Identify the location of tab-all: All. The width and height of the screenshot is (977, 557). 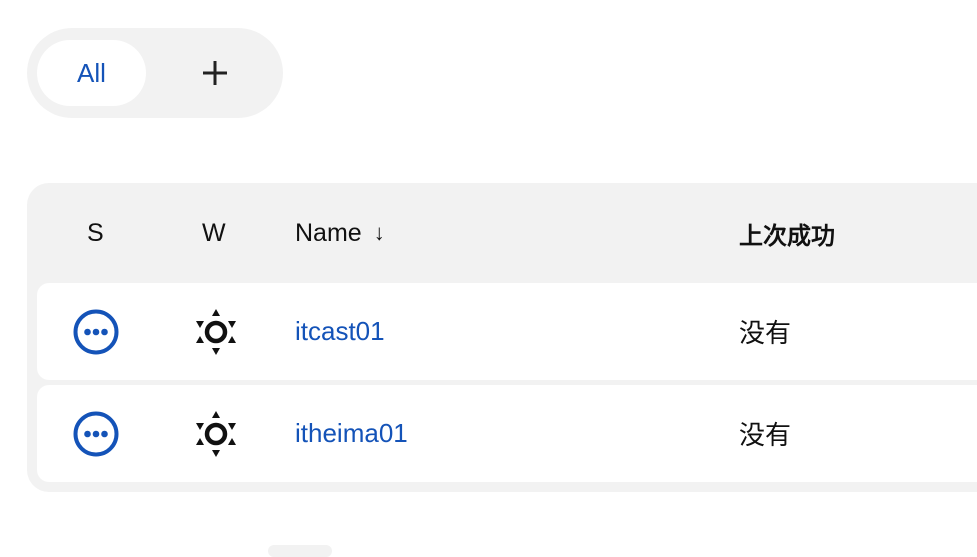
(91, 73).